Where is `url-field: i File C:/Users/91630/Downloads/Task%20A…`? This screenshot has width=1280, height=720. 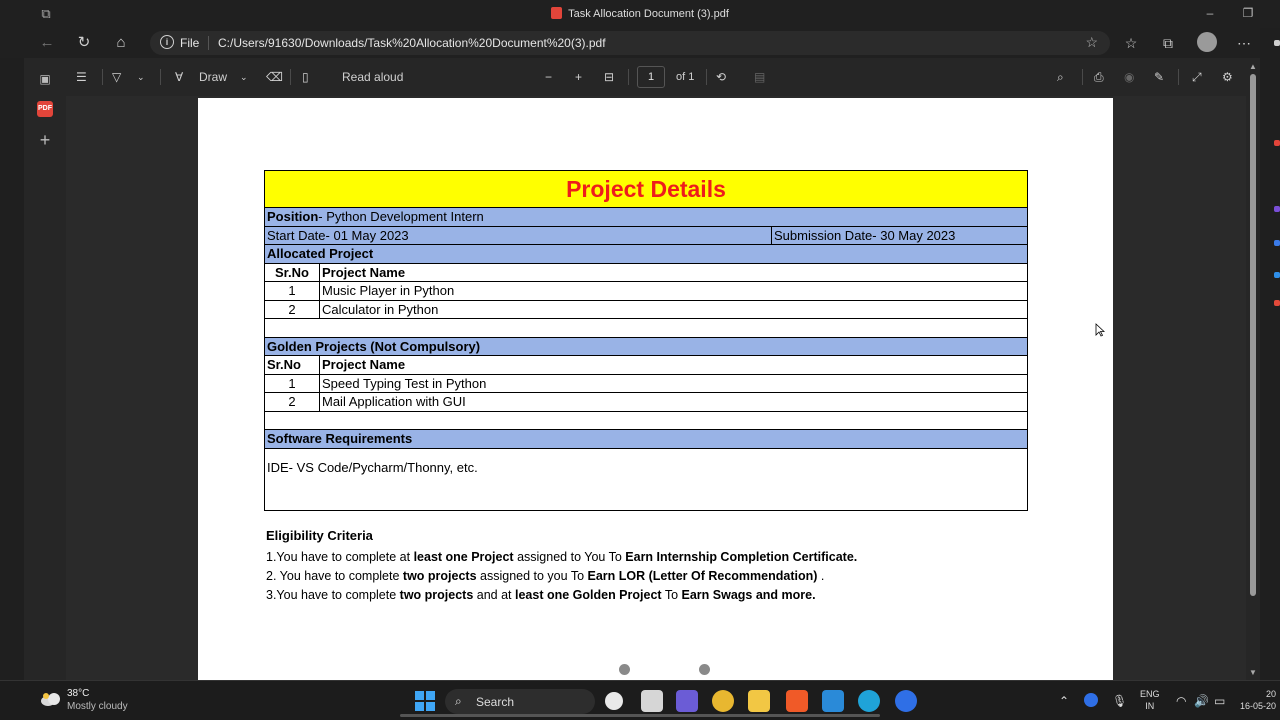 url-field: i File C:/Users/91630/Downloads/Task%20A… is located at coordinates (630, 43).